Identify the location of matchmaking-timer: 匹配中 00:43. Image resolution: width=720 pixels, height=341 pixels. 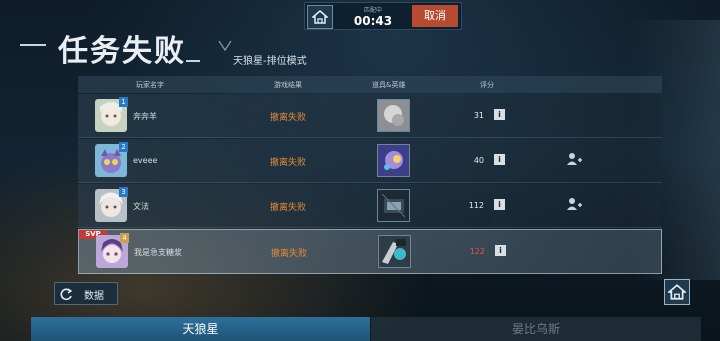
(373, 16).